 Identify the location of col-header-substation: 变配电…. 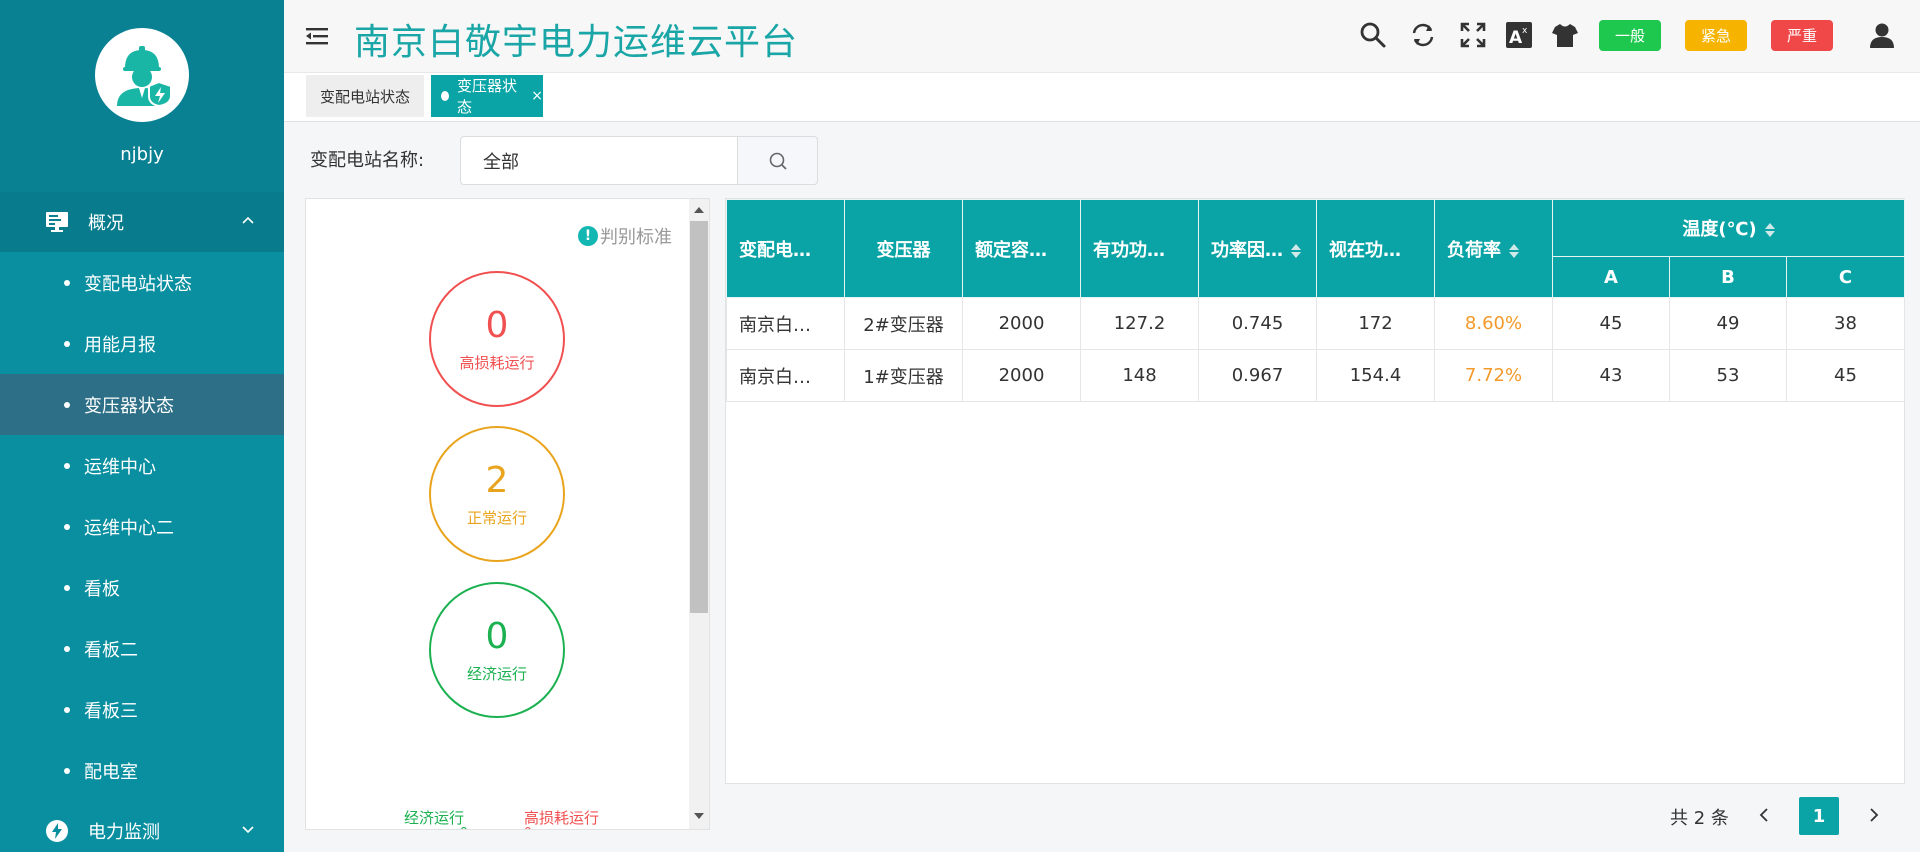
(785, 248).